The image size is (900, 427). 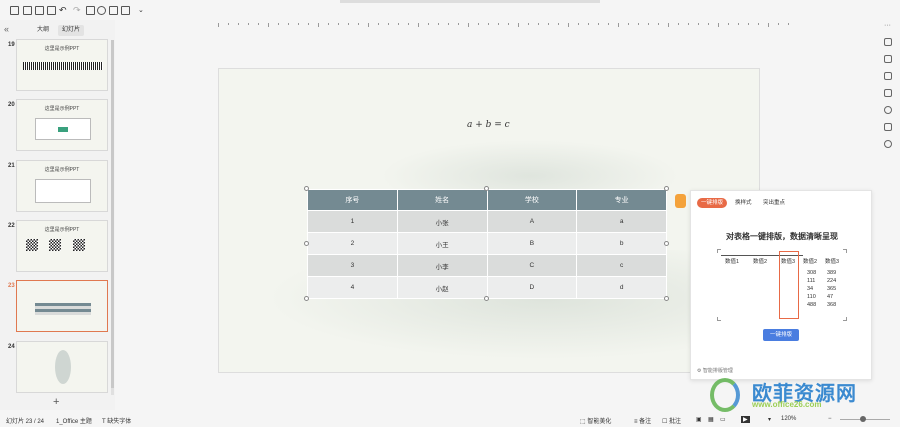 What do you see at coordinates (711, 419) in the screenshot?
I see `sorter-view-icon: ▦` at bounding box center [711, 419].